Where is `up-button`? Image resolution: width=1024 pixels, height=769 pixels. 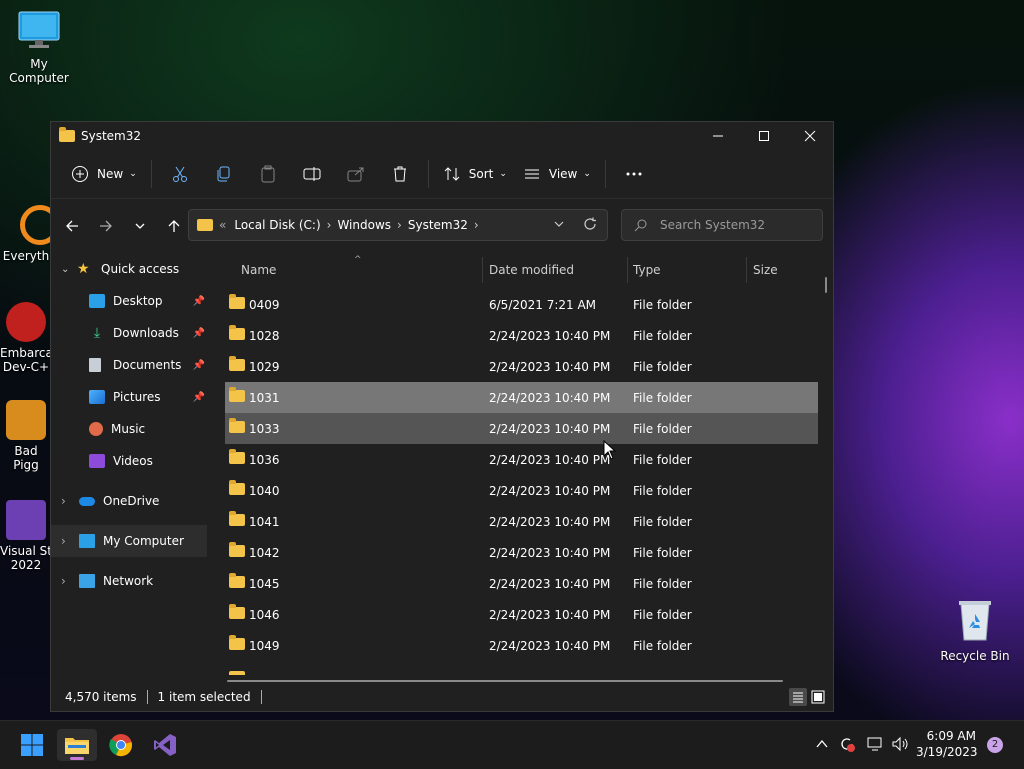 up-button is located at coordinates (174, 226).